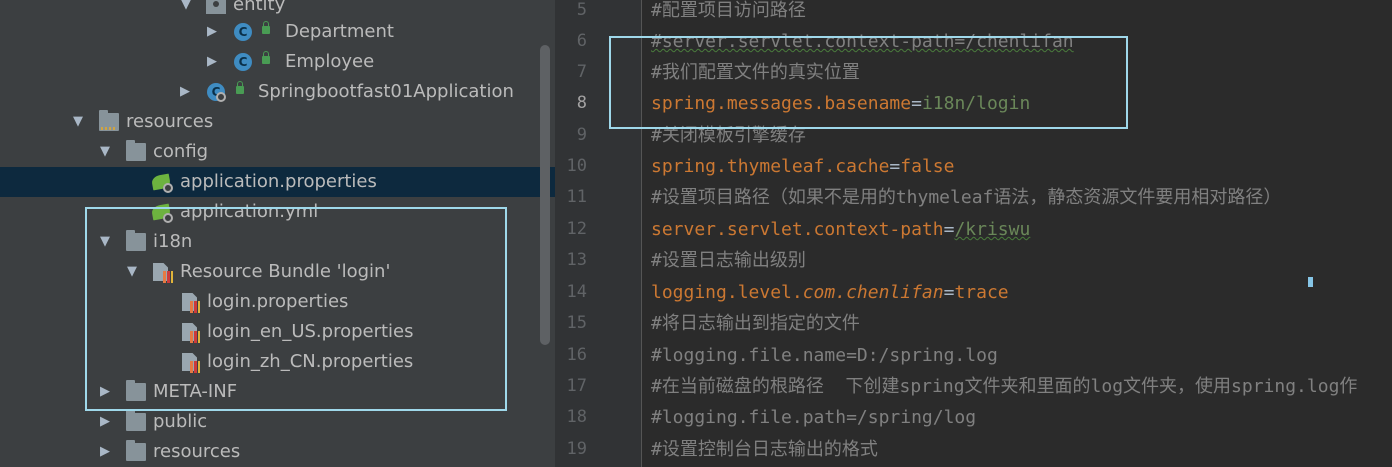 The height and width of the screenshot is (467, 1392). What do you see at coordinates (966, 197) in the screenshot?
I see `code-line-comment: #设置项目路径（如果不是用的thymeleaf语法，静态资源文件要用相对路径）` at bounding box center [966, 197].